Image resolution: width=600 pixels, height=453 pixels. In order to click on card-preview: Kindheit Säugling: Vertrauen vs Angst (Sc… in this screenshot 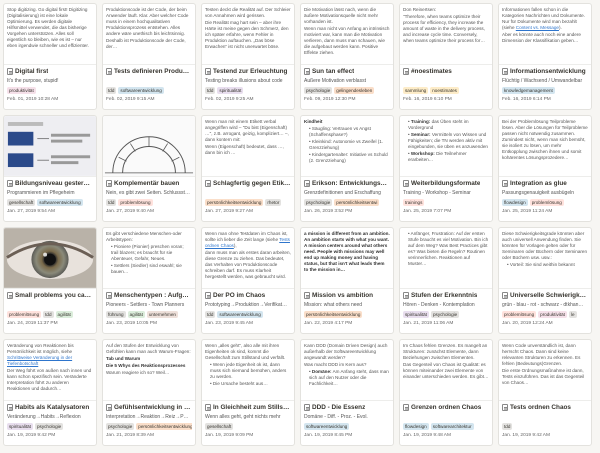, I will do `click(347, 146)`.